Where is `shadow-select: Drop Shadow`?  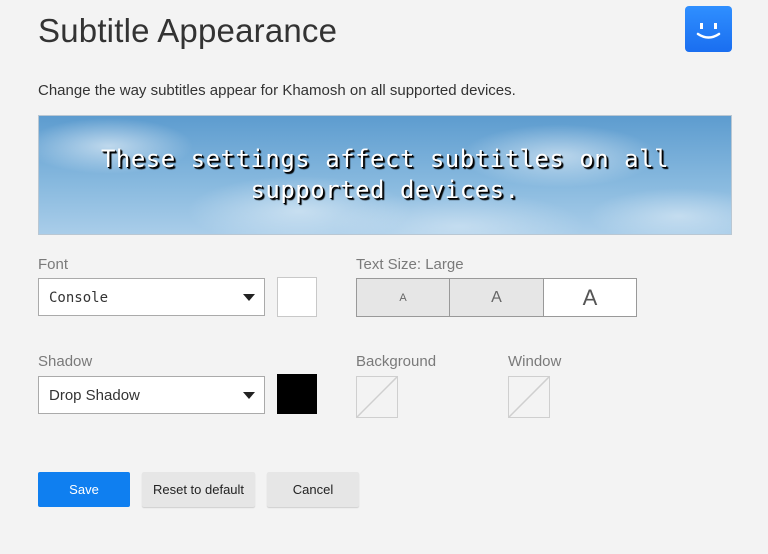 shadow-select: Drop Shadow is located at coordinates (151, 395).